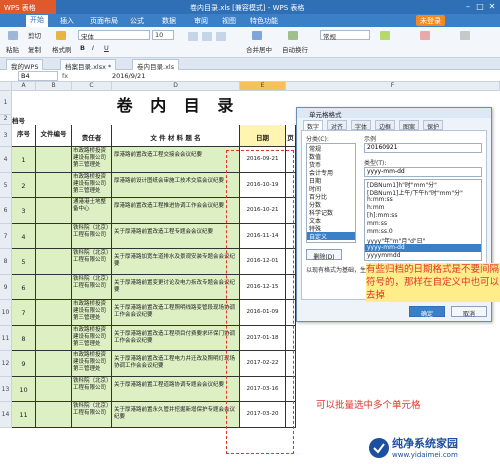  Describe the element at coordinates (25, 65) in the screenshot. I see `tab-my-wps: 我的WPS` at that location.